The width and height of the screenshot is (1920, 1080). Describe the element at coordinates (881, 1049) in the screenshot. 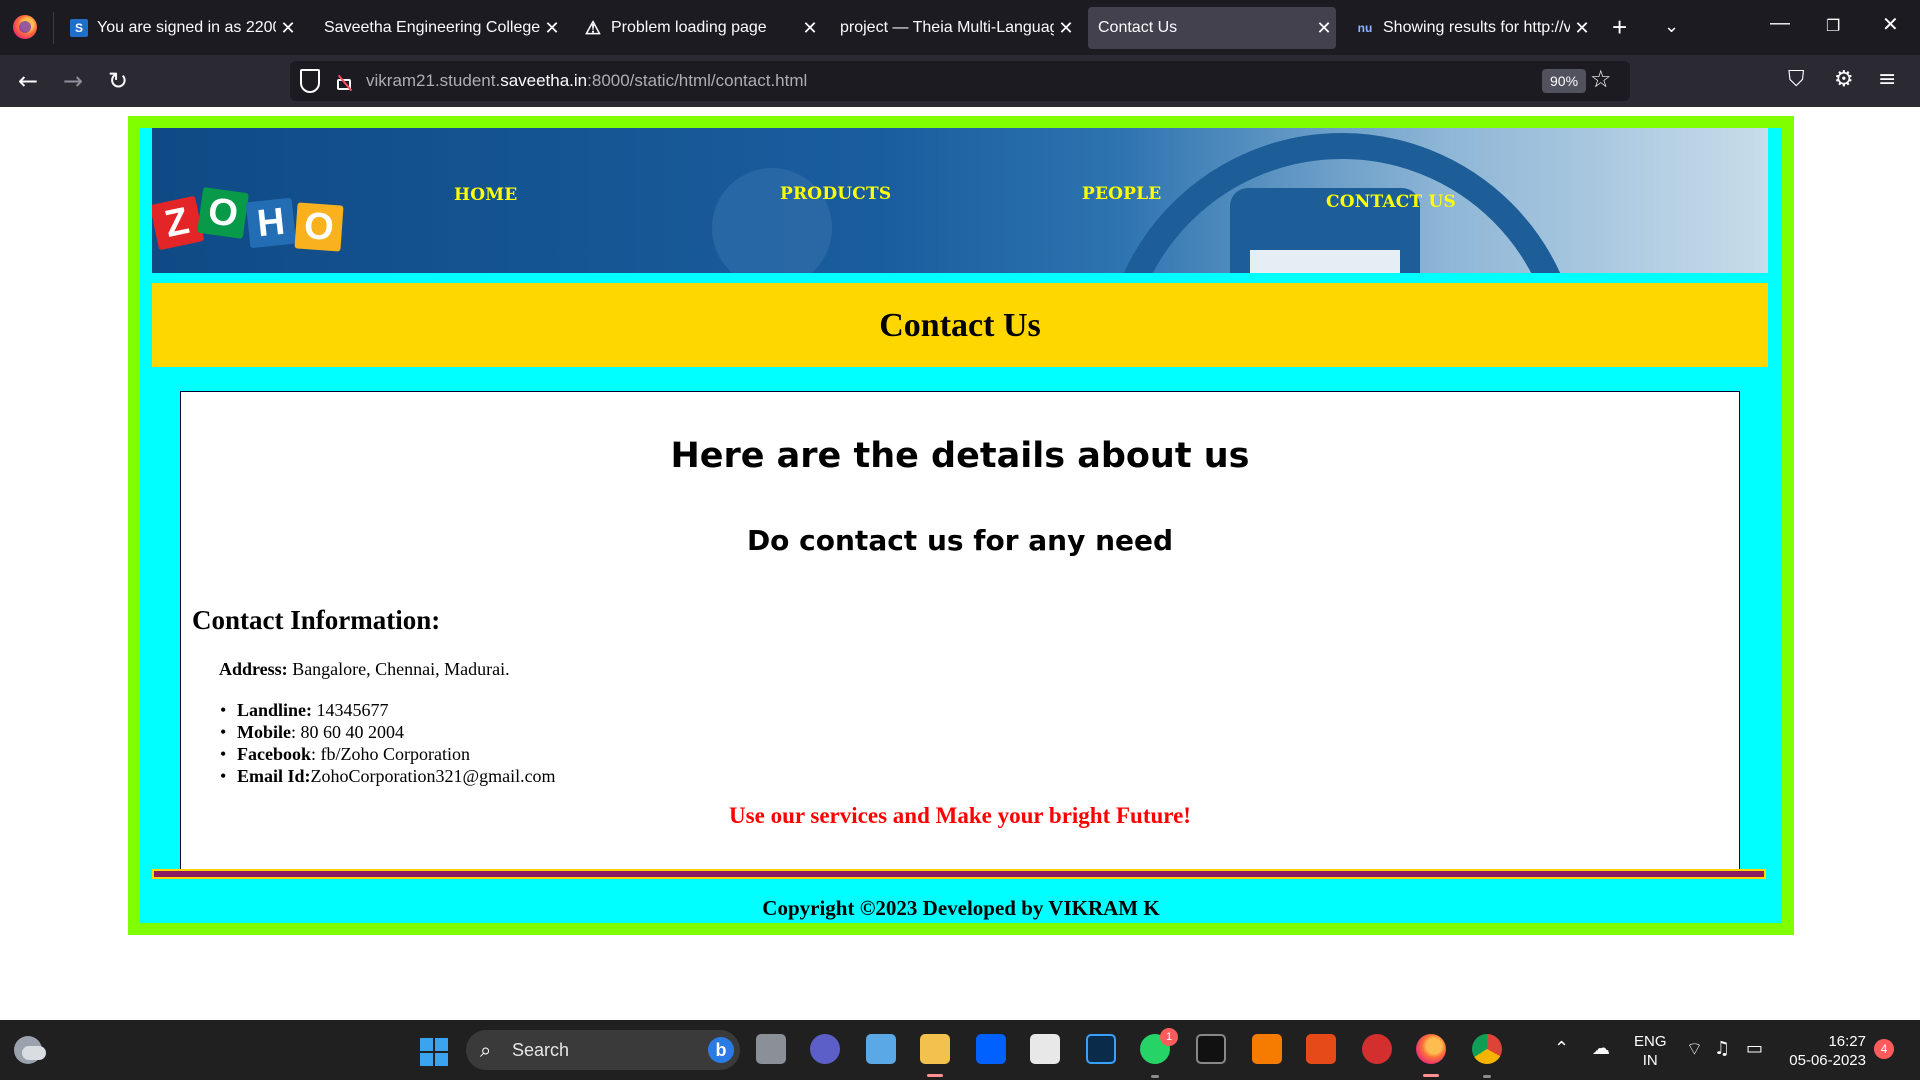

I see `notepad-icon` at that location.